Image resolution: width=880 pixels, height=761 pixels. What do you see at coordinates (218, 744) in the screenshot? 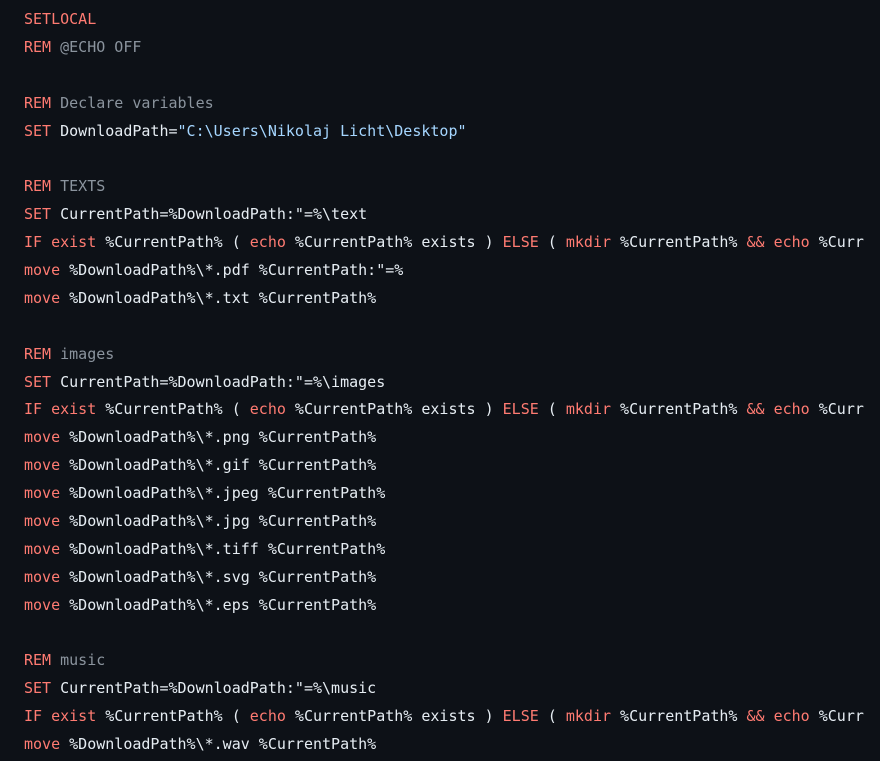
I see `code-token-text: %DownloadPath%\*.wav %CurrentPath%` at bounding box center [218, 744].